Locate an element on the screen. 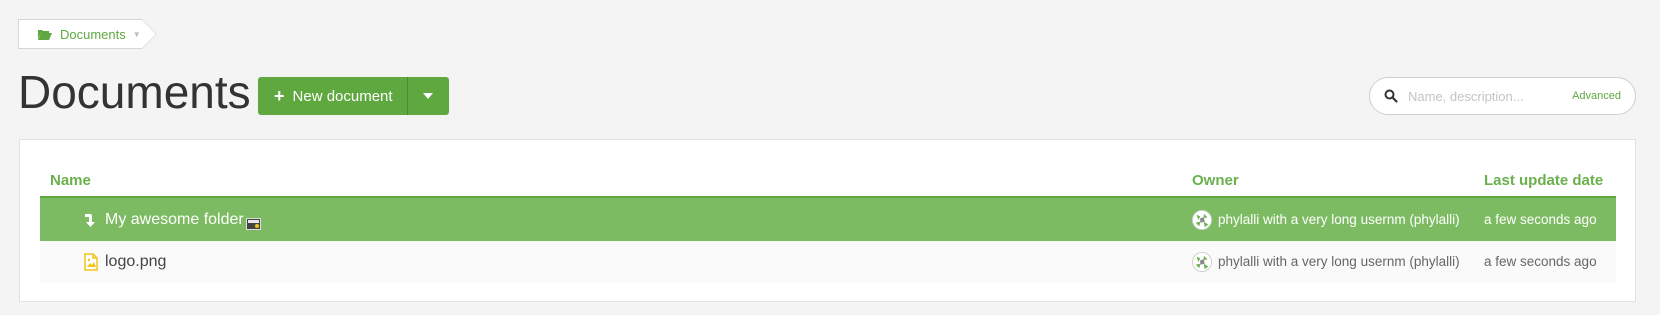 This screenshot has width=1660, height=315. new-document-dropdown-button is located at coordinates (428, 96).